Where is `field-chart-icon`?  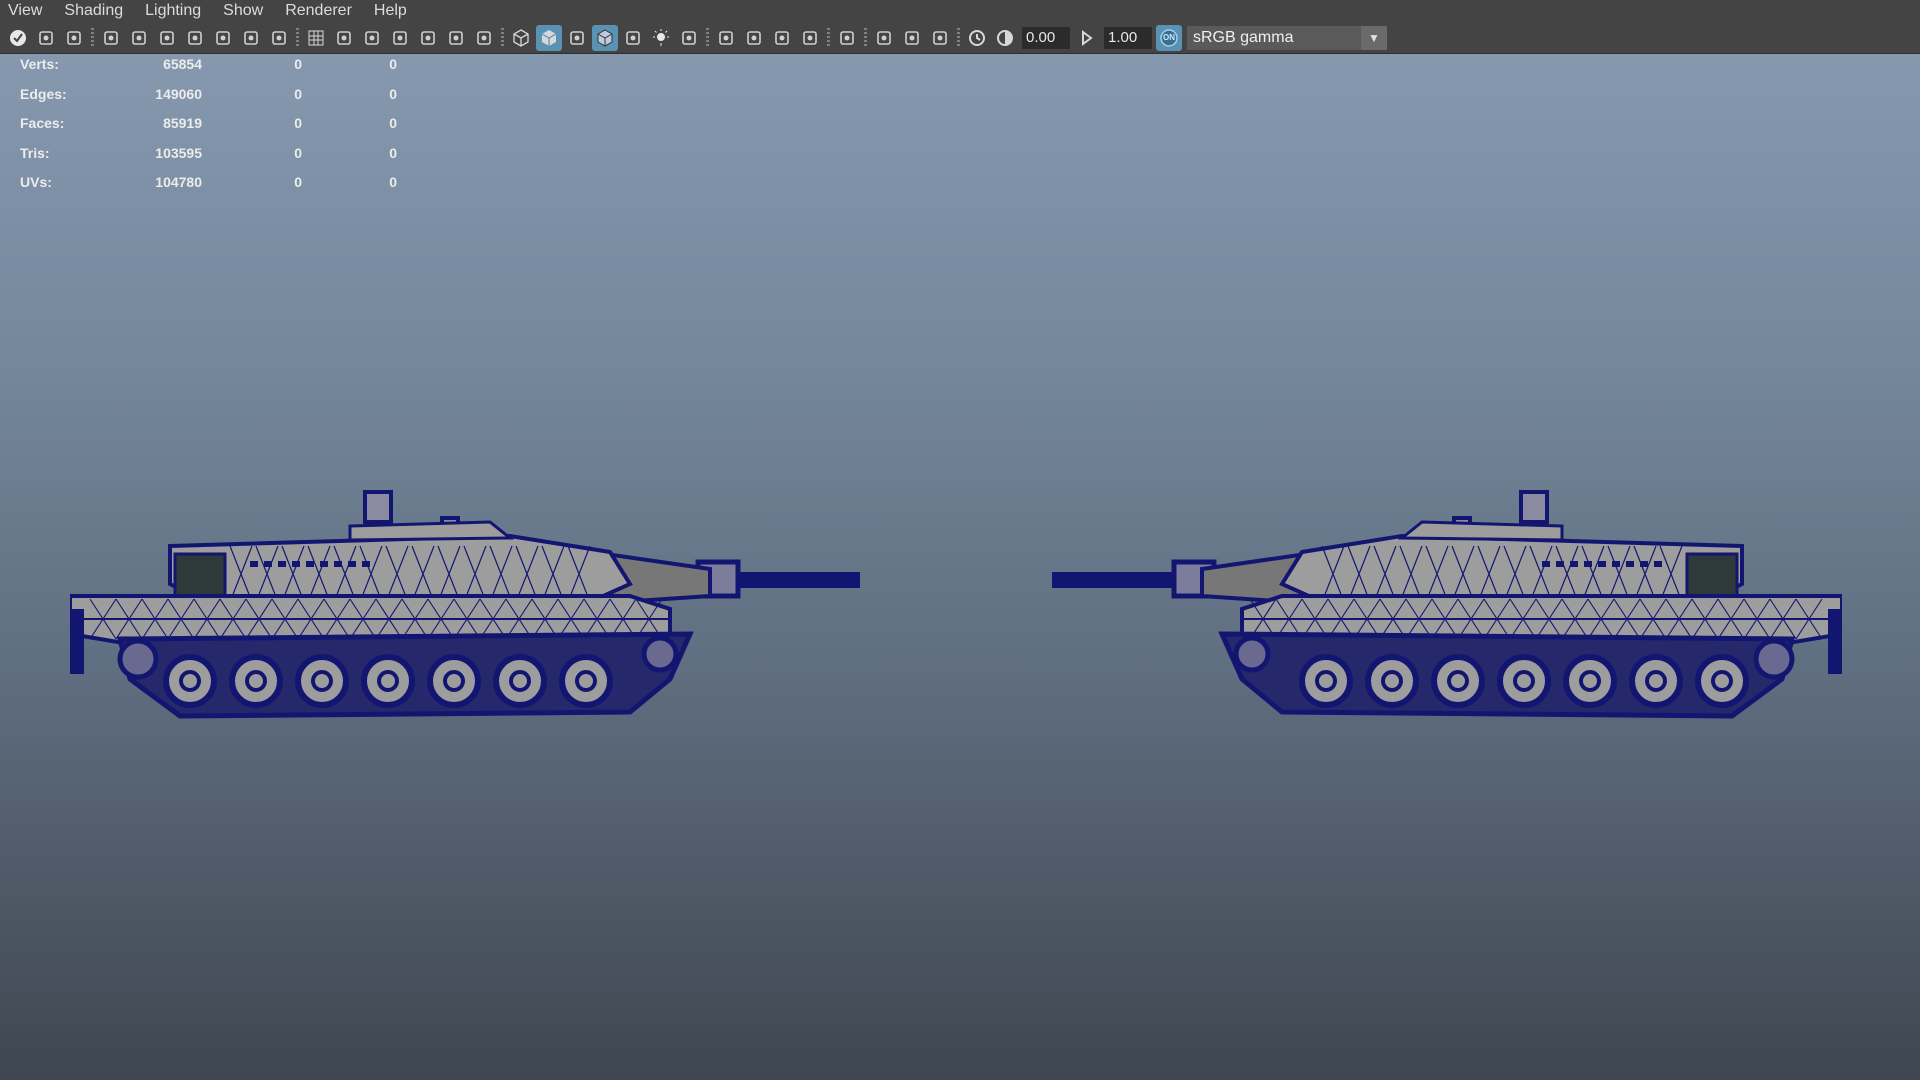 field-chart-icon is located at coordinates (428, 38).